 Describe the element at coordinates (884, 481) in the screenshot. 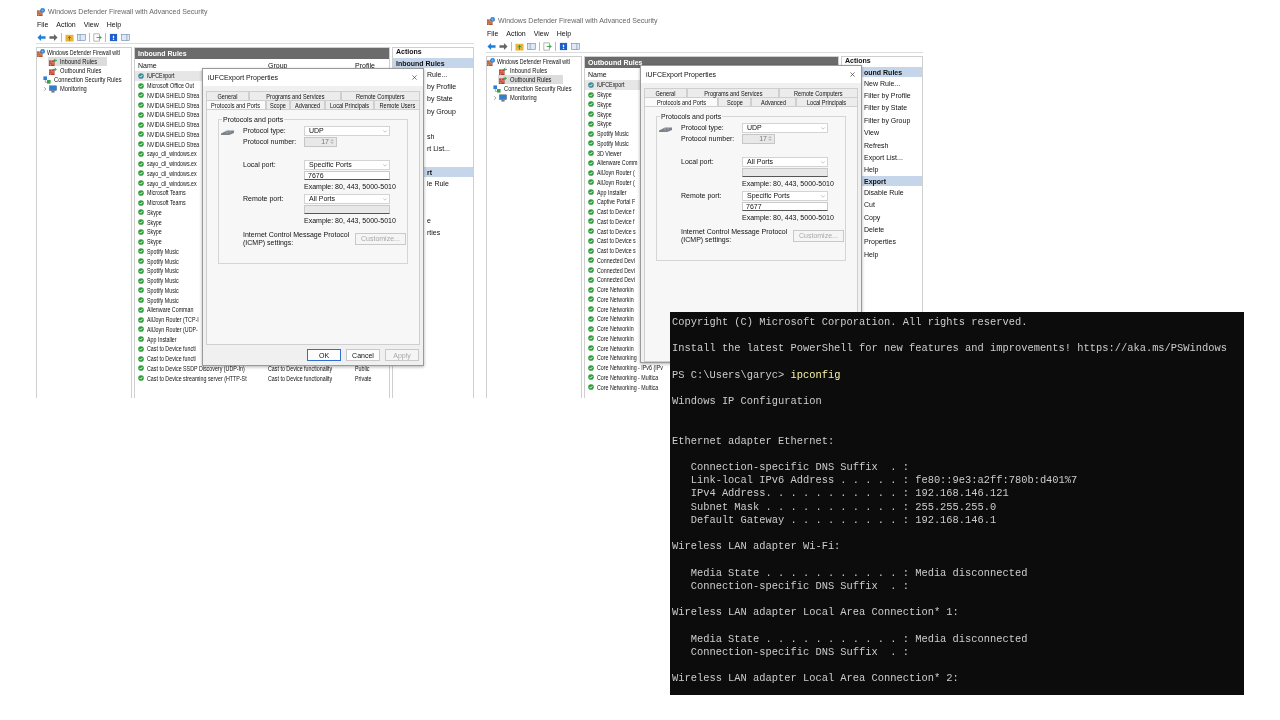

I see `terminal-line: Link-local IPv6 Address . . . . . : fe80::9e3:a2ff:780b:d401%7` at that location.